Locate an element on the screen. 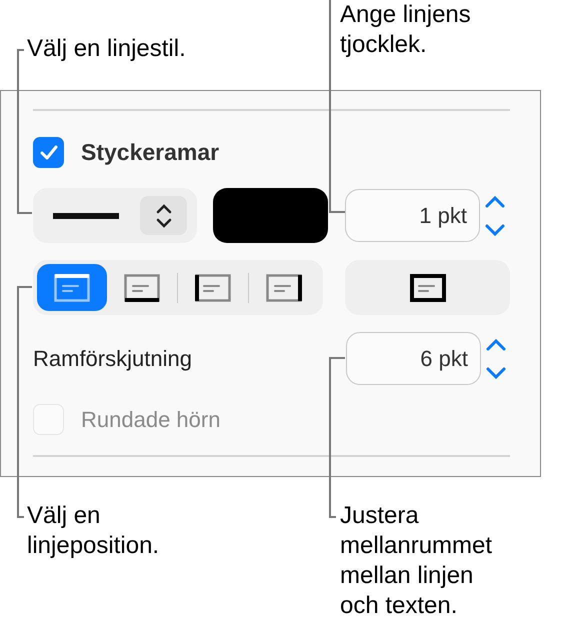 This screenshot has width=569, height=638. all-borders-button is located at coordinates (427, 287).